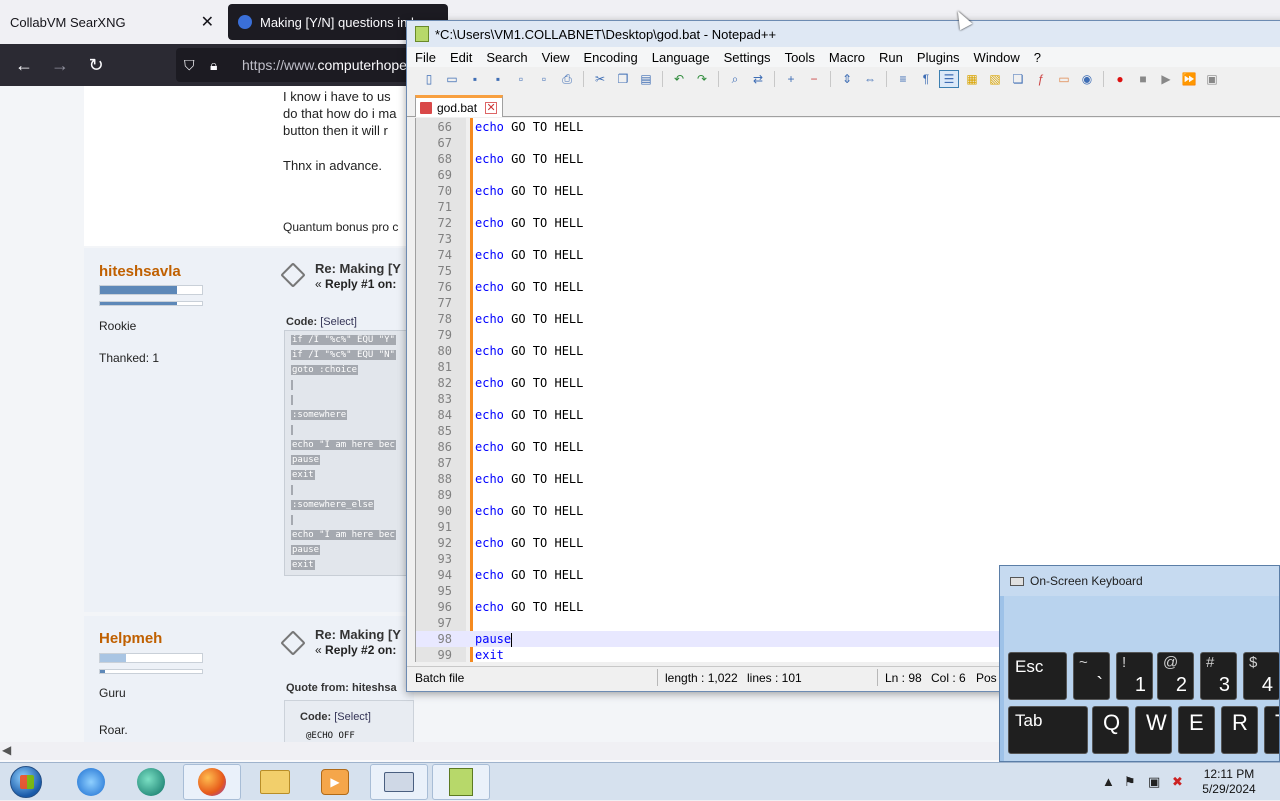 The height and width of the screenshot is (801, 1280). What do you see at coordinates (1018, 79) in the screenshot?
I see `document-list-icon: ❏` at bounding box center [1018, 79].